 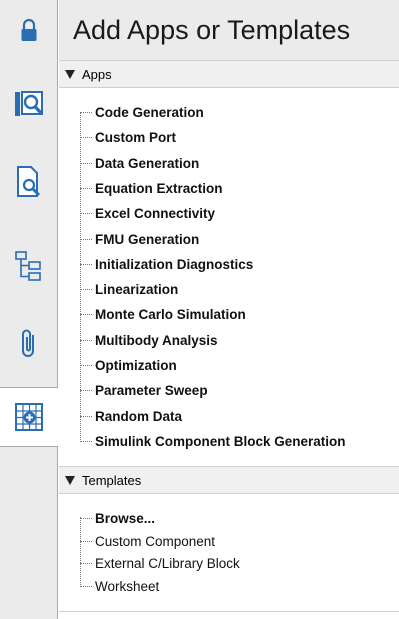 I want to click on tree-item-label: Custom Port, so click(x=135, y=138).